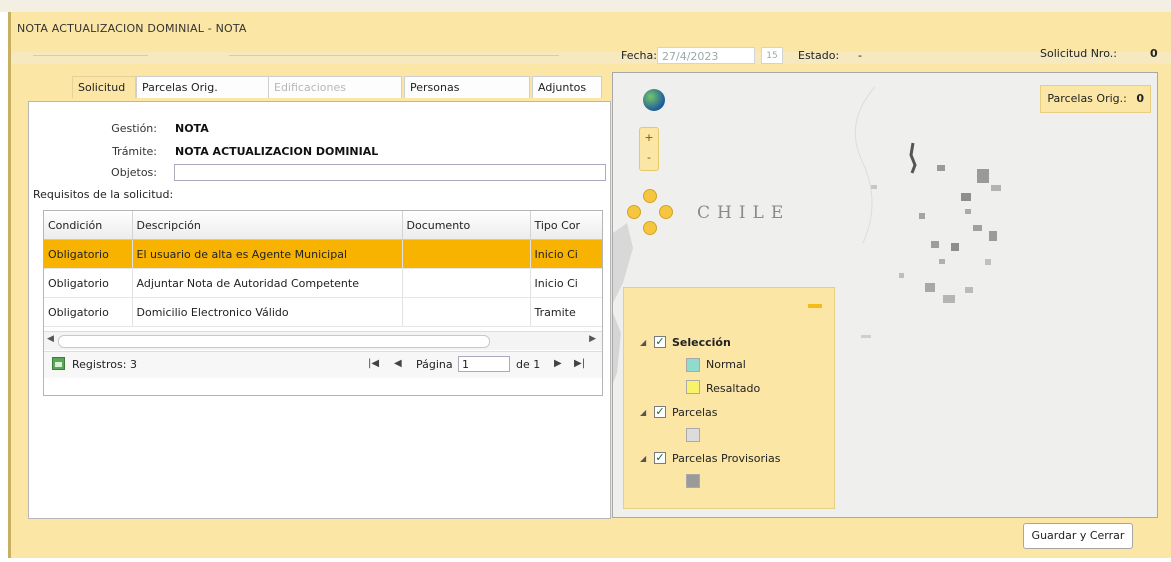  What do you see at coordinates (267, 312) in the screenshot?
I see `cell-descripcion: Domicilio Electronico Válido` at bounding box center [267, 312].